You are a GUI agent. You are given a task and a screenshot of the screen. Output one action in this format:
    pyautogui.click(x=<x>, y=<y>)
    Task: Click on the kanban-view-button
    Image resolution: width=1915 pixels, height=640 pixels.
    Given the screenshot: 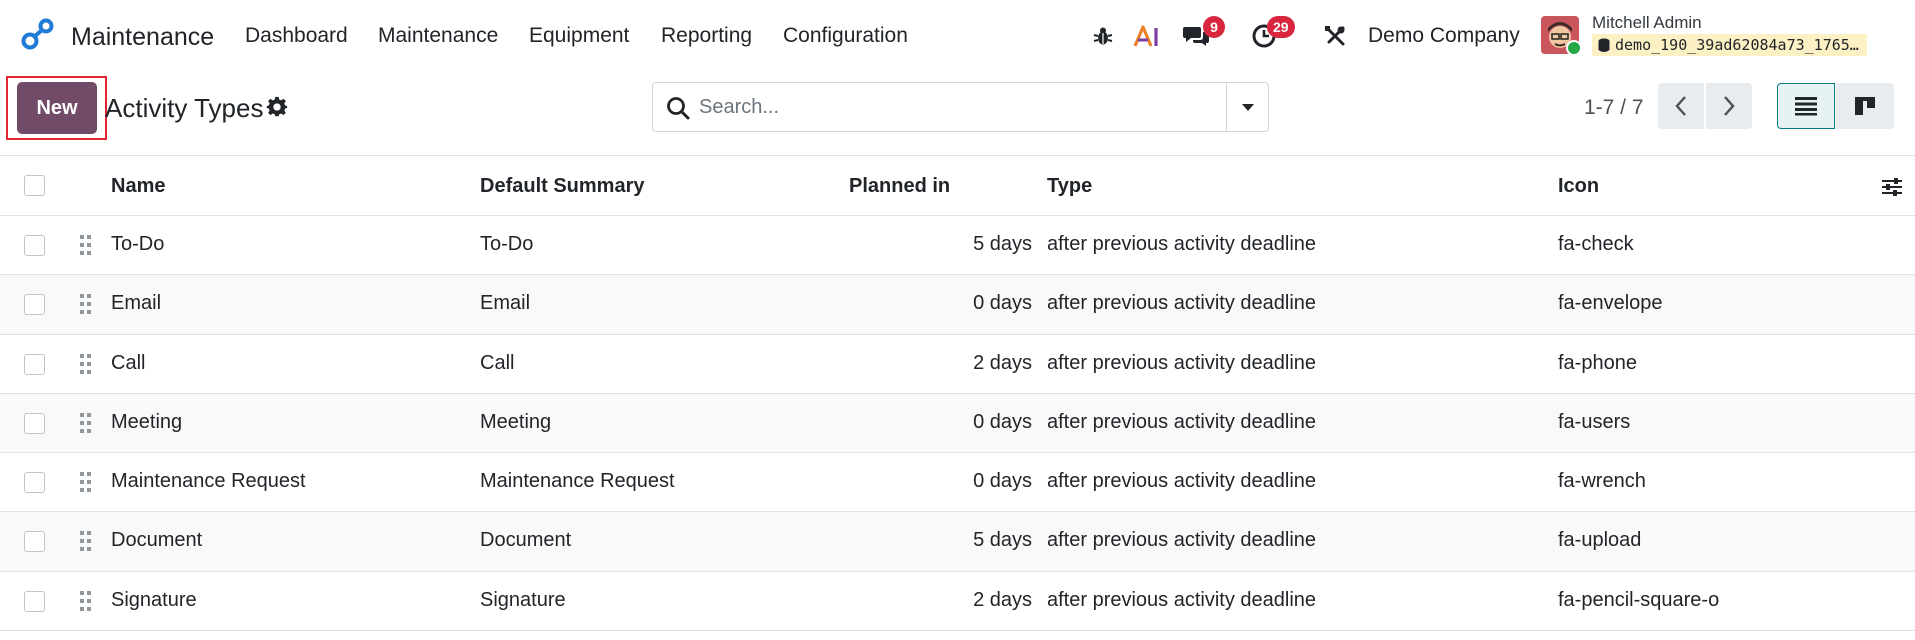 What is the action you would take?
    pyautogui.click(x=1865, y=106)
    